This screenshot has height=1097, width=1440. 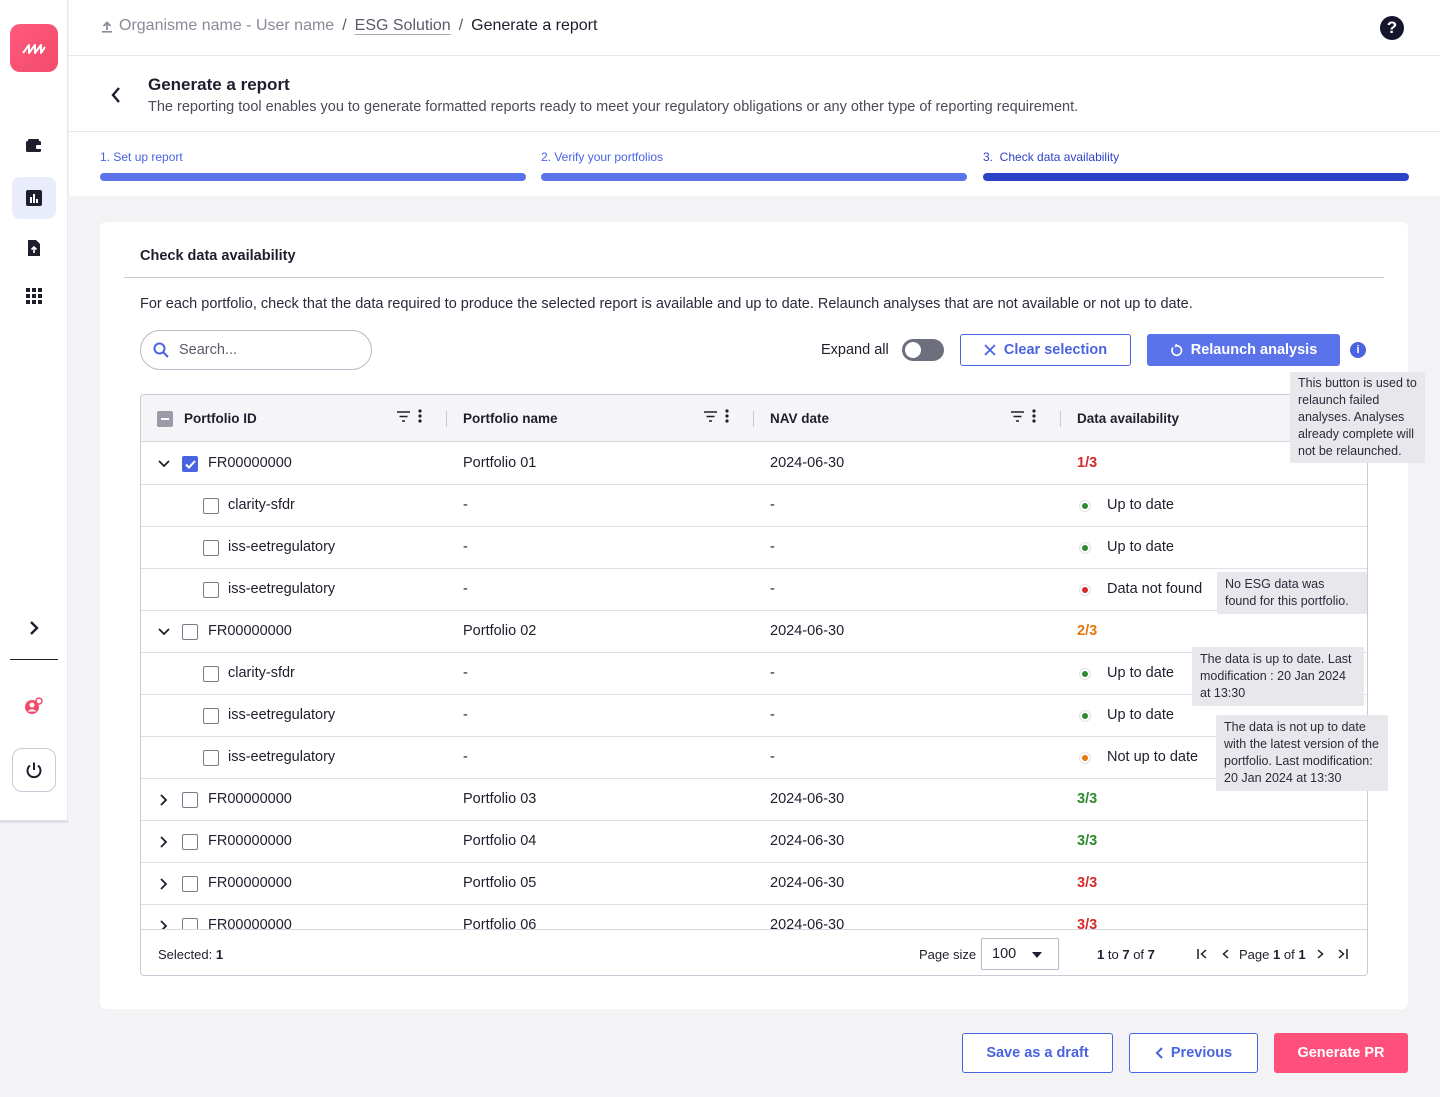 I want to click on availability-status: Data not found, so click(x=1155, y=589).